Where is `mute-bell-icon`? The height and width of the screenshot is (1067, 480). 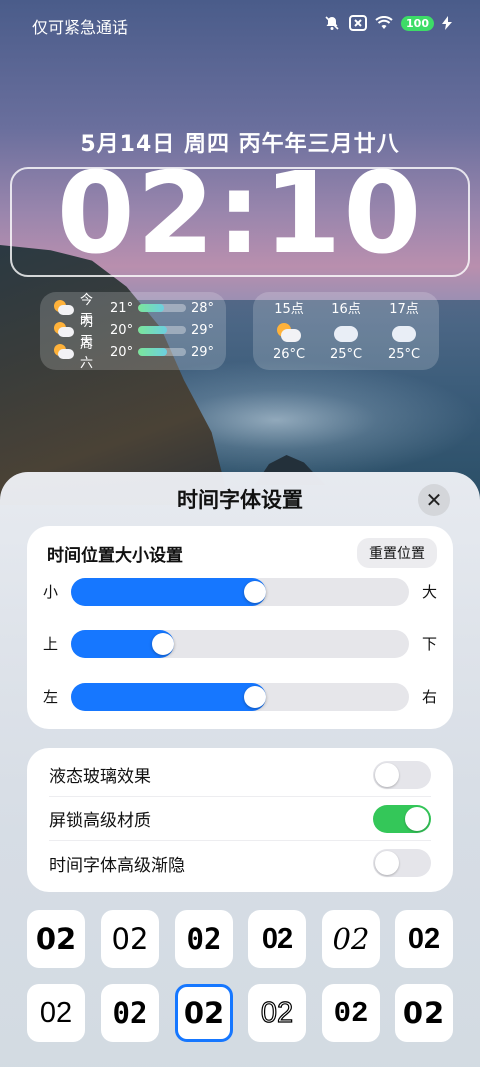
mute-bell-icon is located at coordinates (332, 23).